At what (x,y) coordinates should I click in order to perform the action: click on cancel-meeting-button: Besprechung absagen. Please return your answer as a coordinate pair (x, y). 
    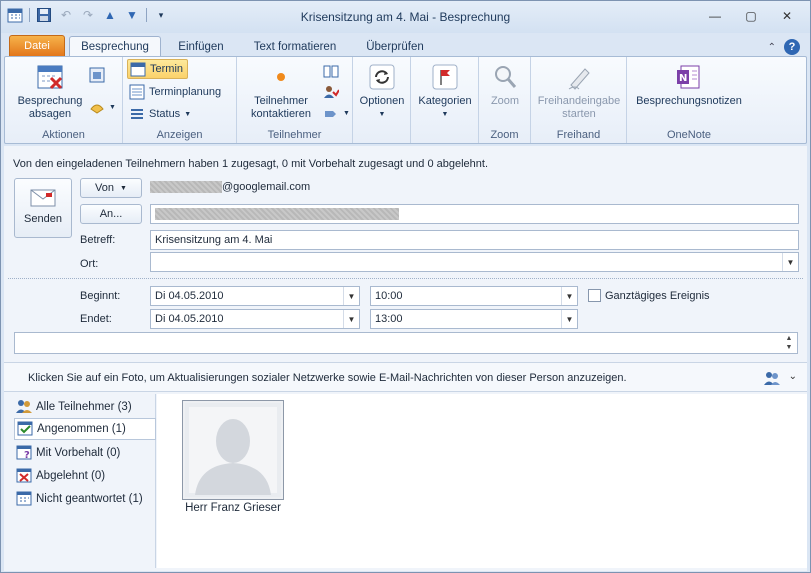
    Looking at the image, I should click on (50, 91).